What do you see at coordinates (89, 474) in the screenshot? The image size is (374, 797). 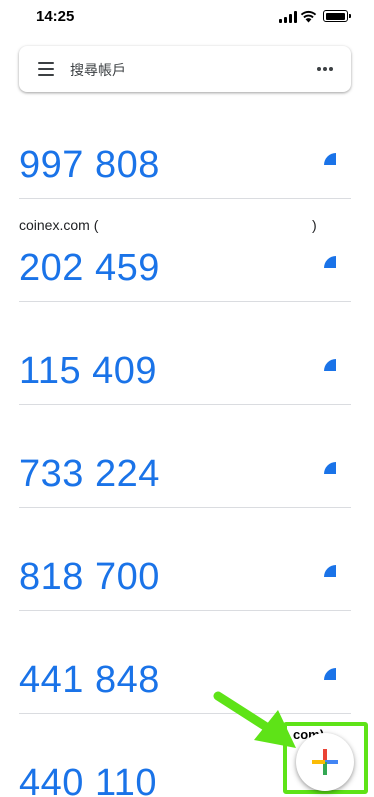 I see `otp-code: 733 224` at bounding box center [89, 474].